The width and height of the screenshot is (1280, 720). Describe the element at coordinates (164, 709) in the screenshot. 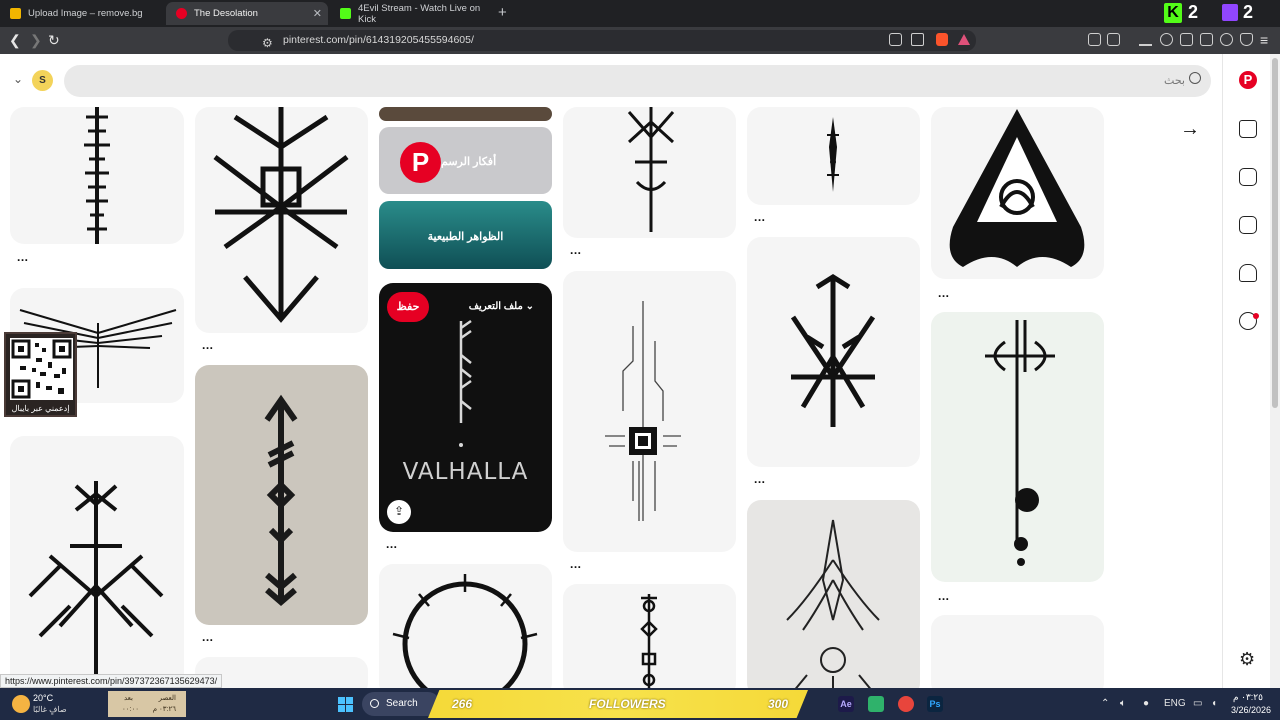

I see `prayer-time: ٠٣:٢٦ م` at that location.